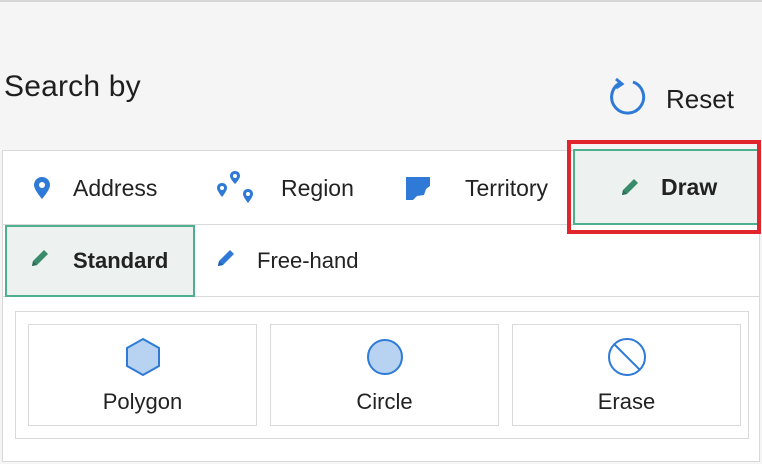 This screenshot has width=762, height=464. I want to click on erase-tool-button: Erase, so click(626, 375).